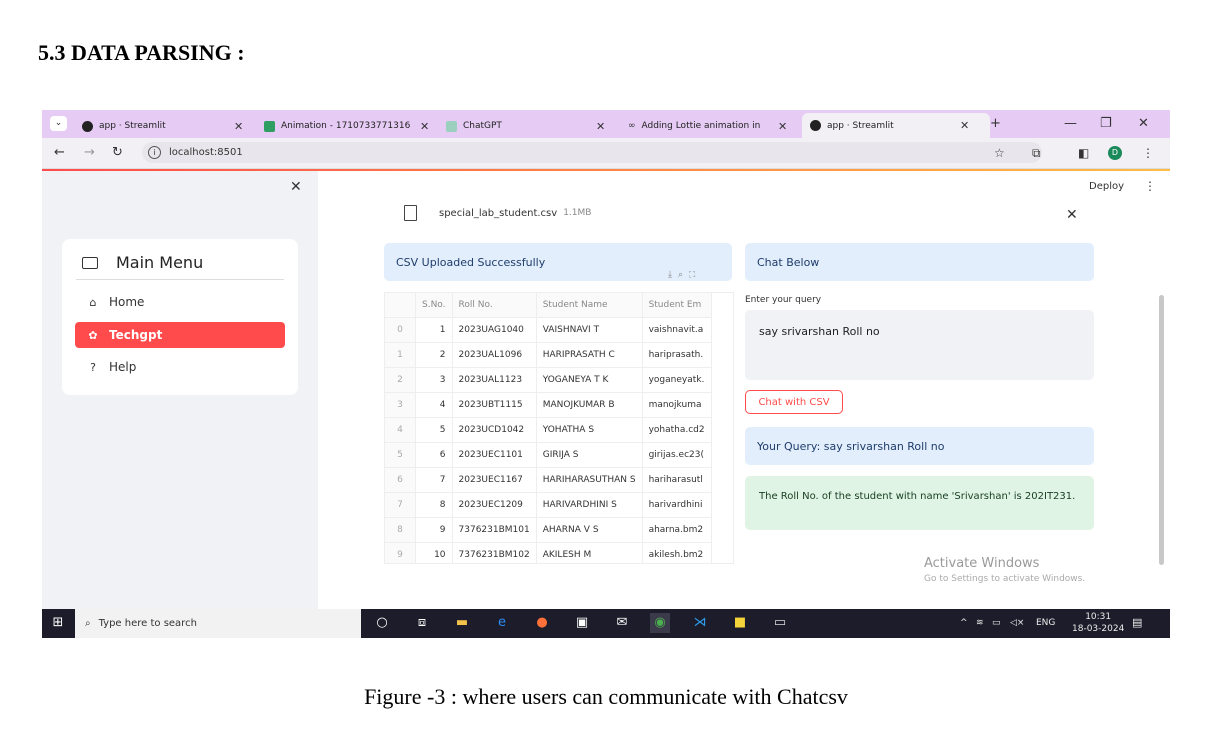  Describe the element at coordinates (502, 623) in the screenshot. I see `edge-icon: e` at that location.